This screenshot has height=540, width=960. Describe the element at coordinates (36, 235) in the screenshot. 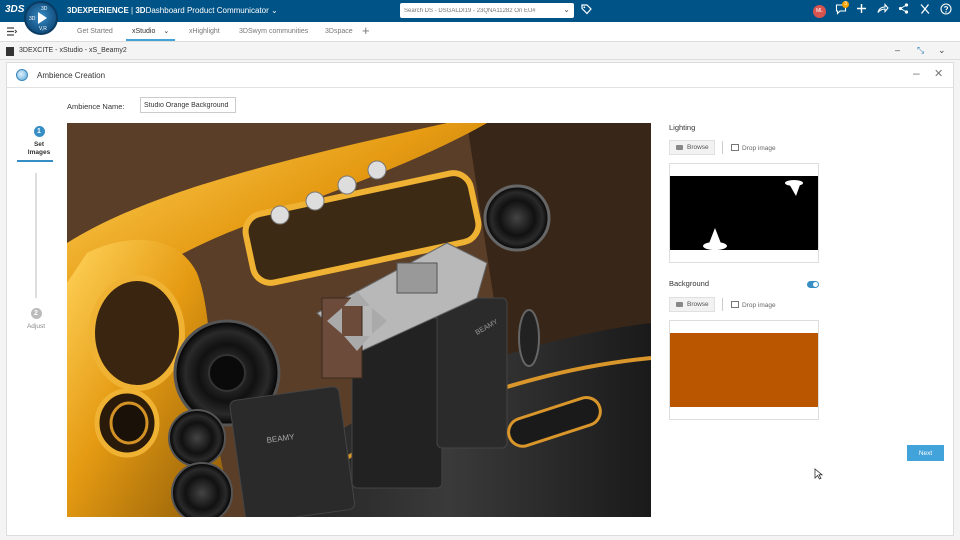

I see `step-connector` at that location.